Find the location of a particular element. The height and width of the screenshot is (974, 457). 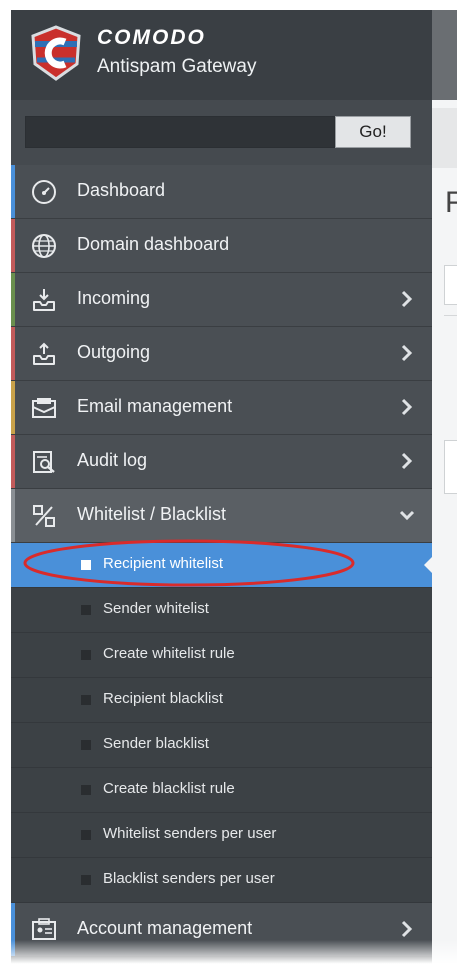

nav-item-domain-dashboard: Domain dashboard is located at coordinates (221, 246).